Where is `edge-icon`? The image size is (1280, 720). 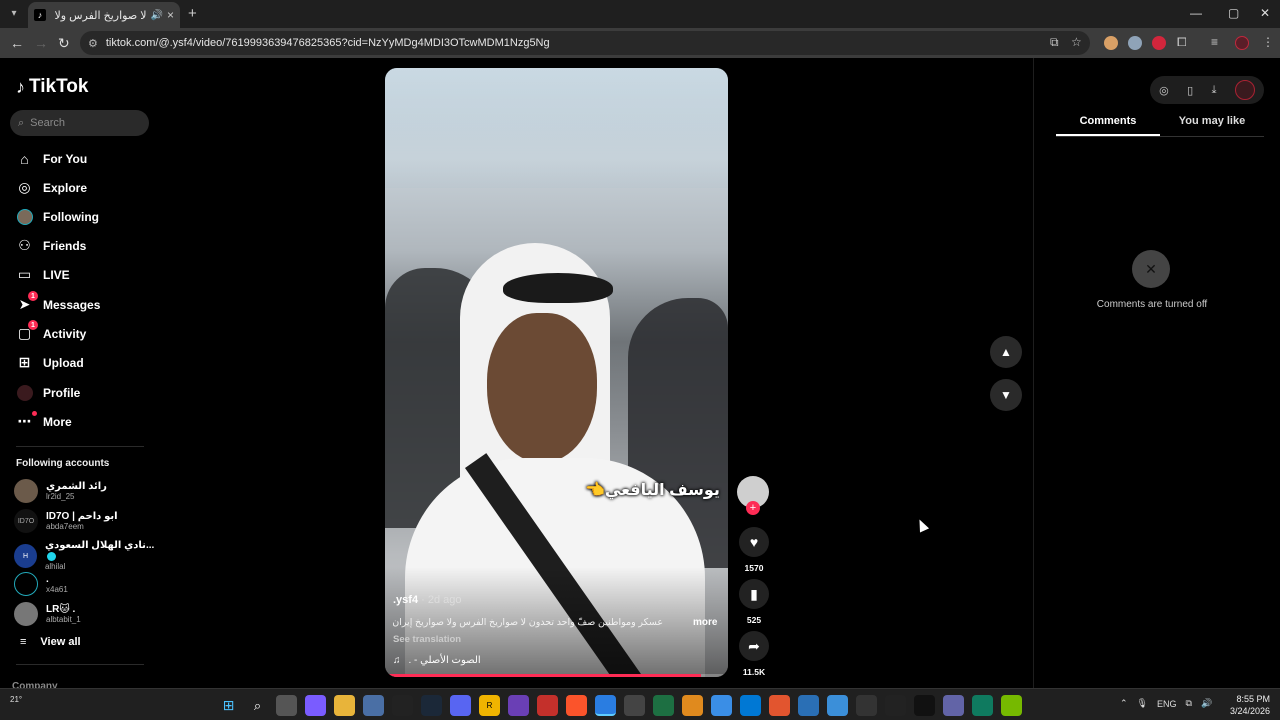 edge-icon is located at coordinates (982, 705).